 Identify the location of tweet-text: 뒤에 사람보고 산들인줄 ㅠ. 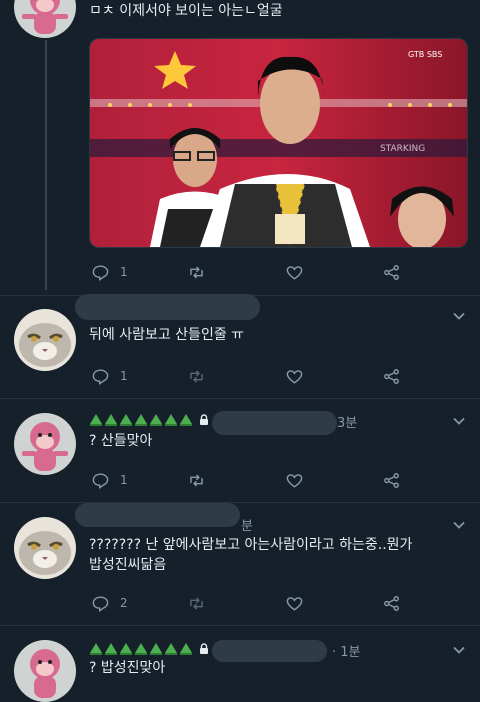
(167, 335).